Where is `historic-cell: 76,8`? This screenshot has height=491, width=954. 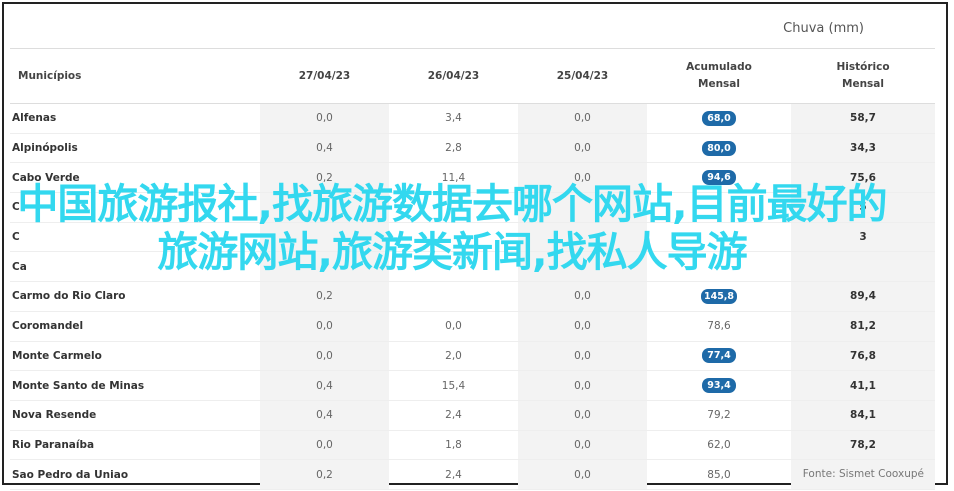 historic-cell: 76,8 is located at coordinates (863, 356).